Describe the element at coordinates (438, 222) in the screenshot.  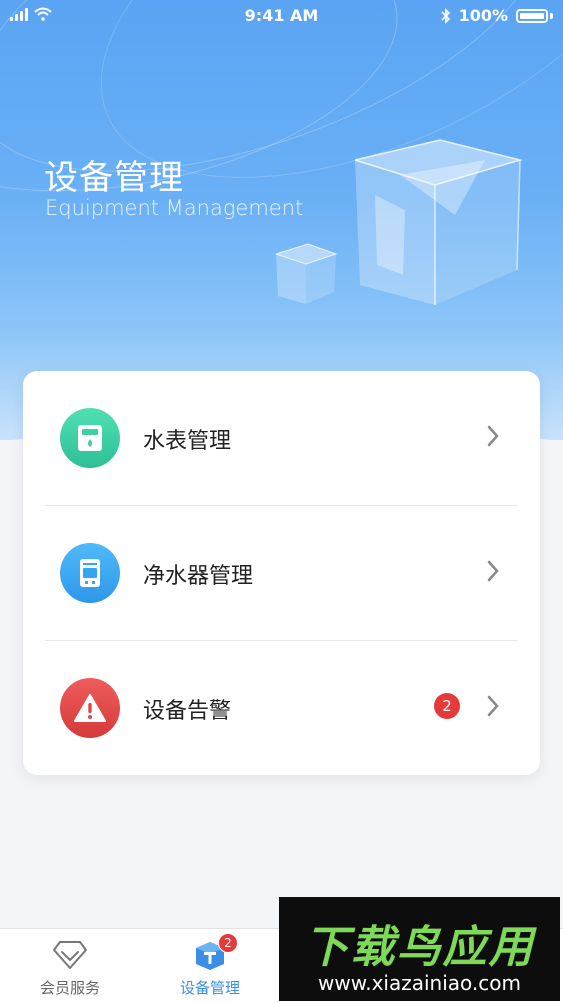
I see `cube-illustration` at that location.